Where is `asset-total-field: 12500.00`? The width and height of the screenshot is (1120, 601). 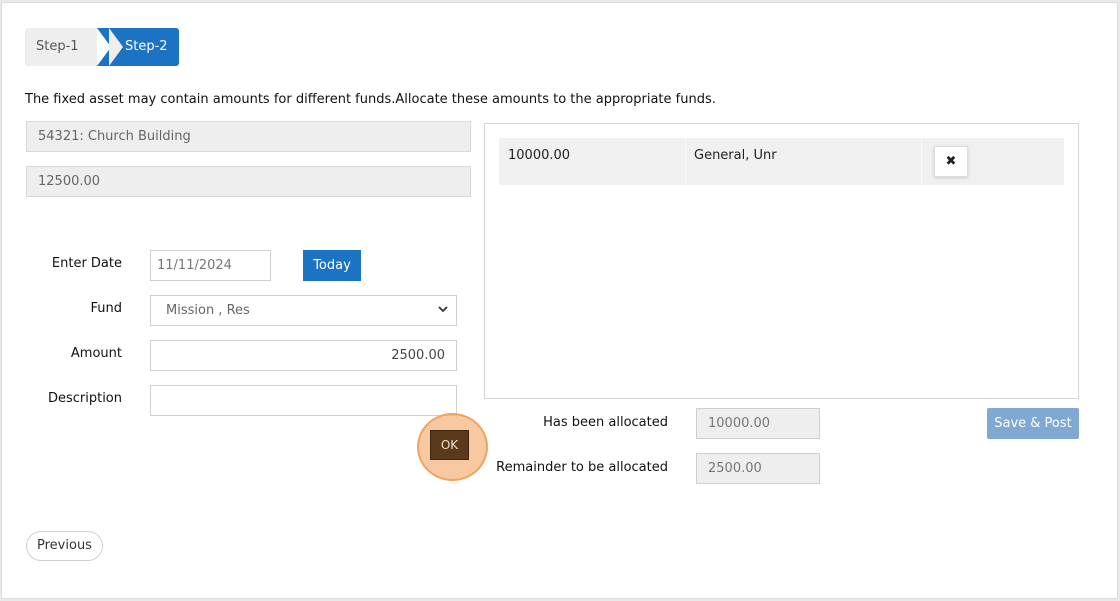
asset-total-field: 12500.00 is located at coordinates (248, 181).